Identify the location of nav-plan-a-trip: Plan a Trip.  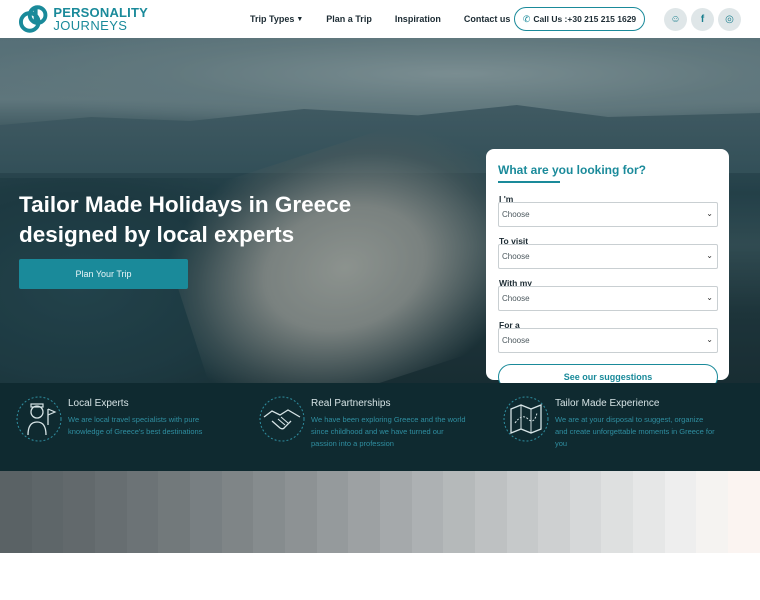
(349, 19).